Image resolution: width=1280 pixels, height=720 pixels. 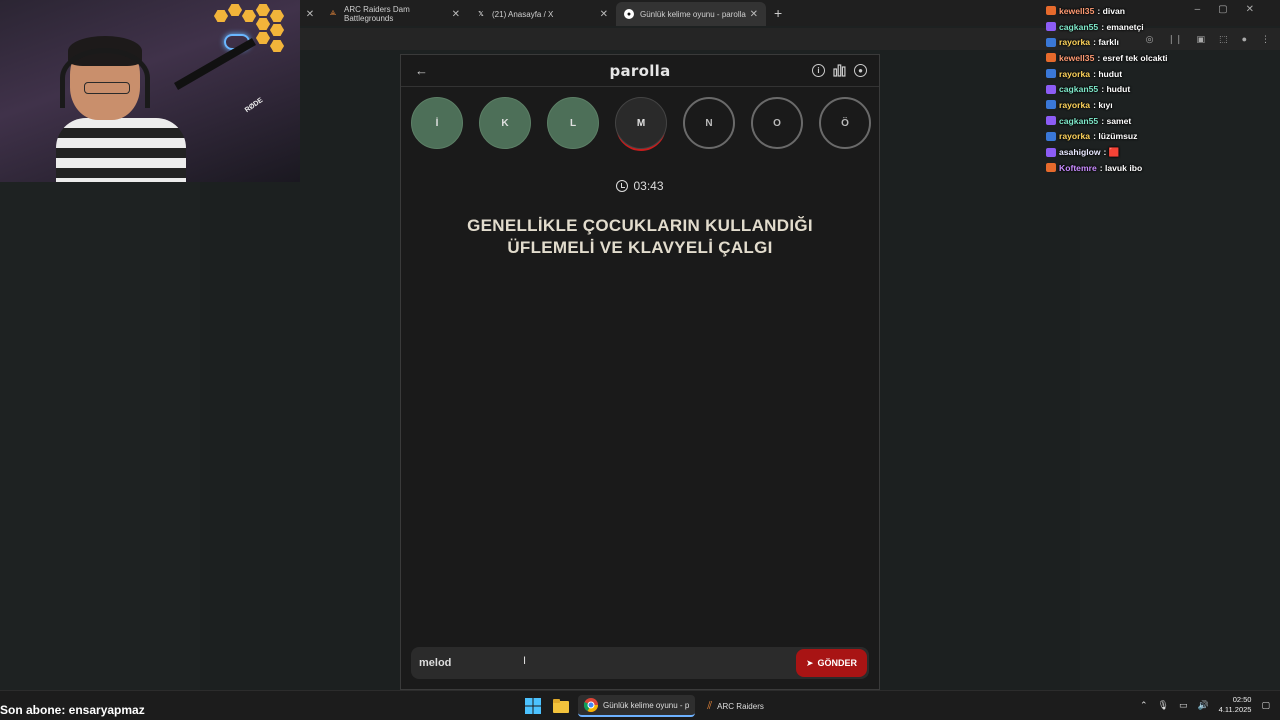 What do you see at coordinates (1163, 705) in the screenshot?
I see `microphone-icon: 🎙` at bounding box center [1163, 705].